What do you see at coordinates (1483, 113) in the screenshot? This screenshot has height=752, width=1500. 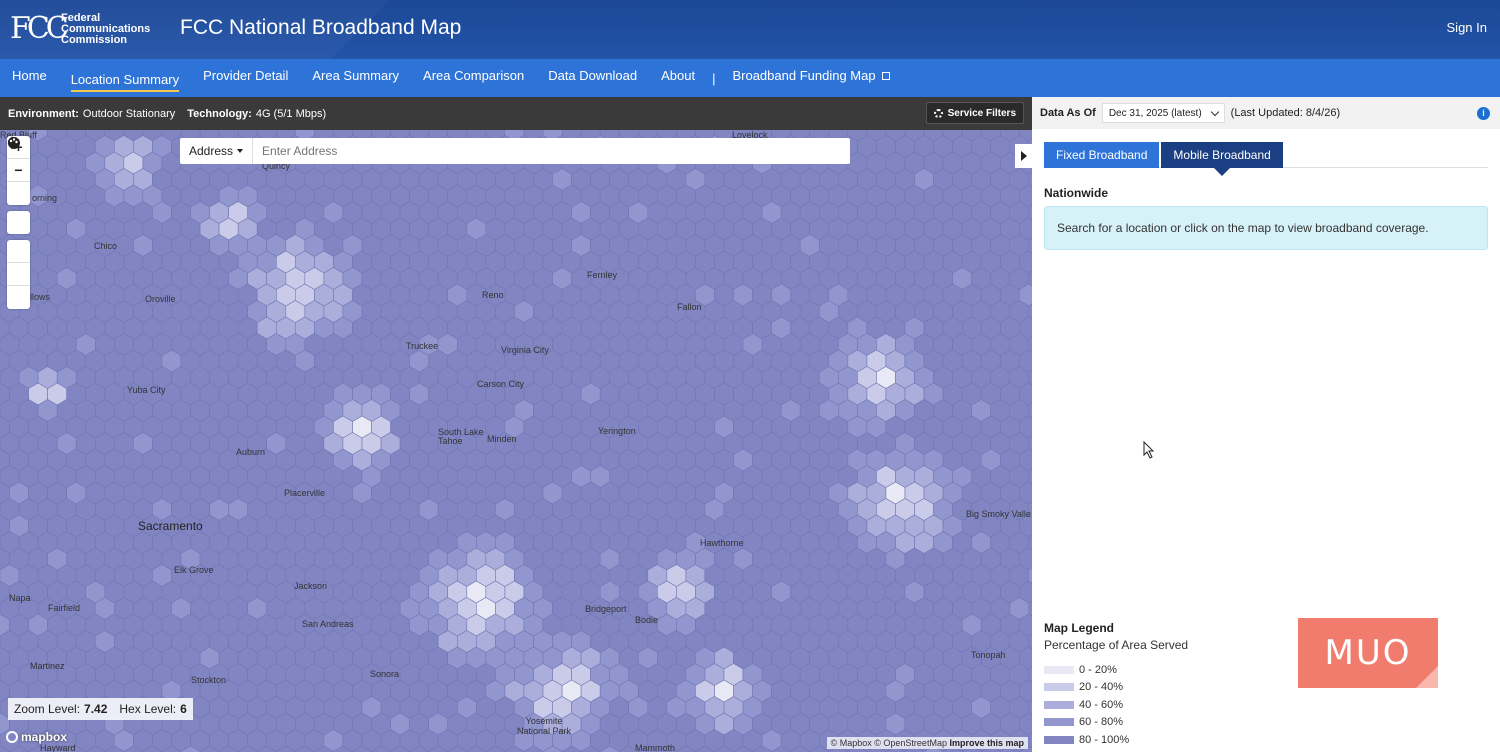 I see `info-icon: i` at bounding box center [1483, 113].